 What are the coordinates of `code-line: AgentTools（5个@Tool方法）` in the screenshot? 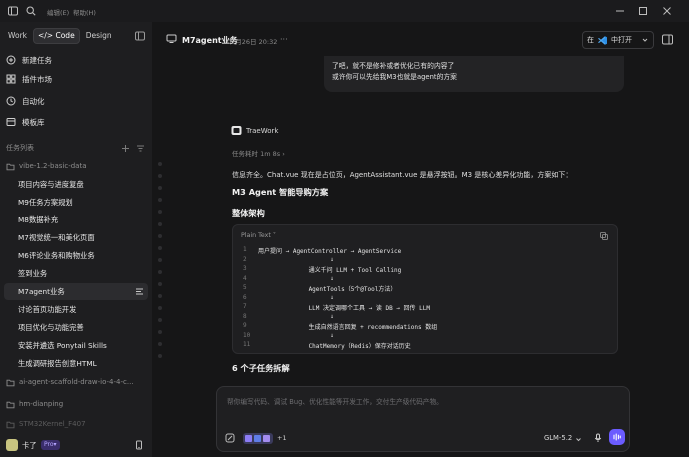 It's located at (327, 289).